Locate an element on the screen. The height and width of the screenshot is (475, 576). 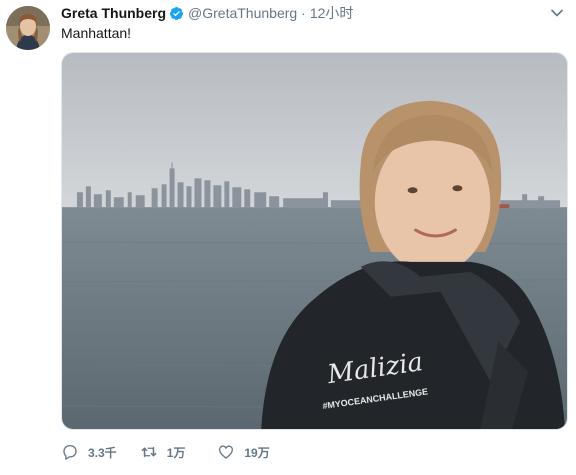
author-handle: @GretaThunberg is located at coordinates (242, 13).